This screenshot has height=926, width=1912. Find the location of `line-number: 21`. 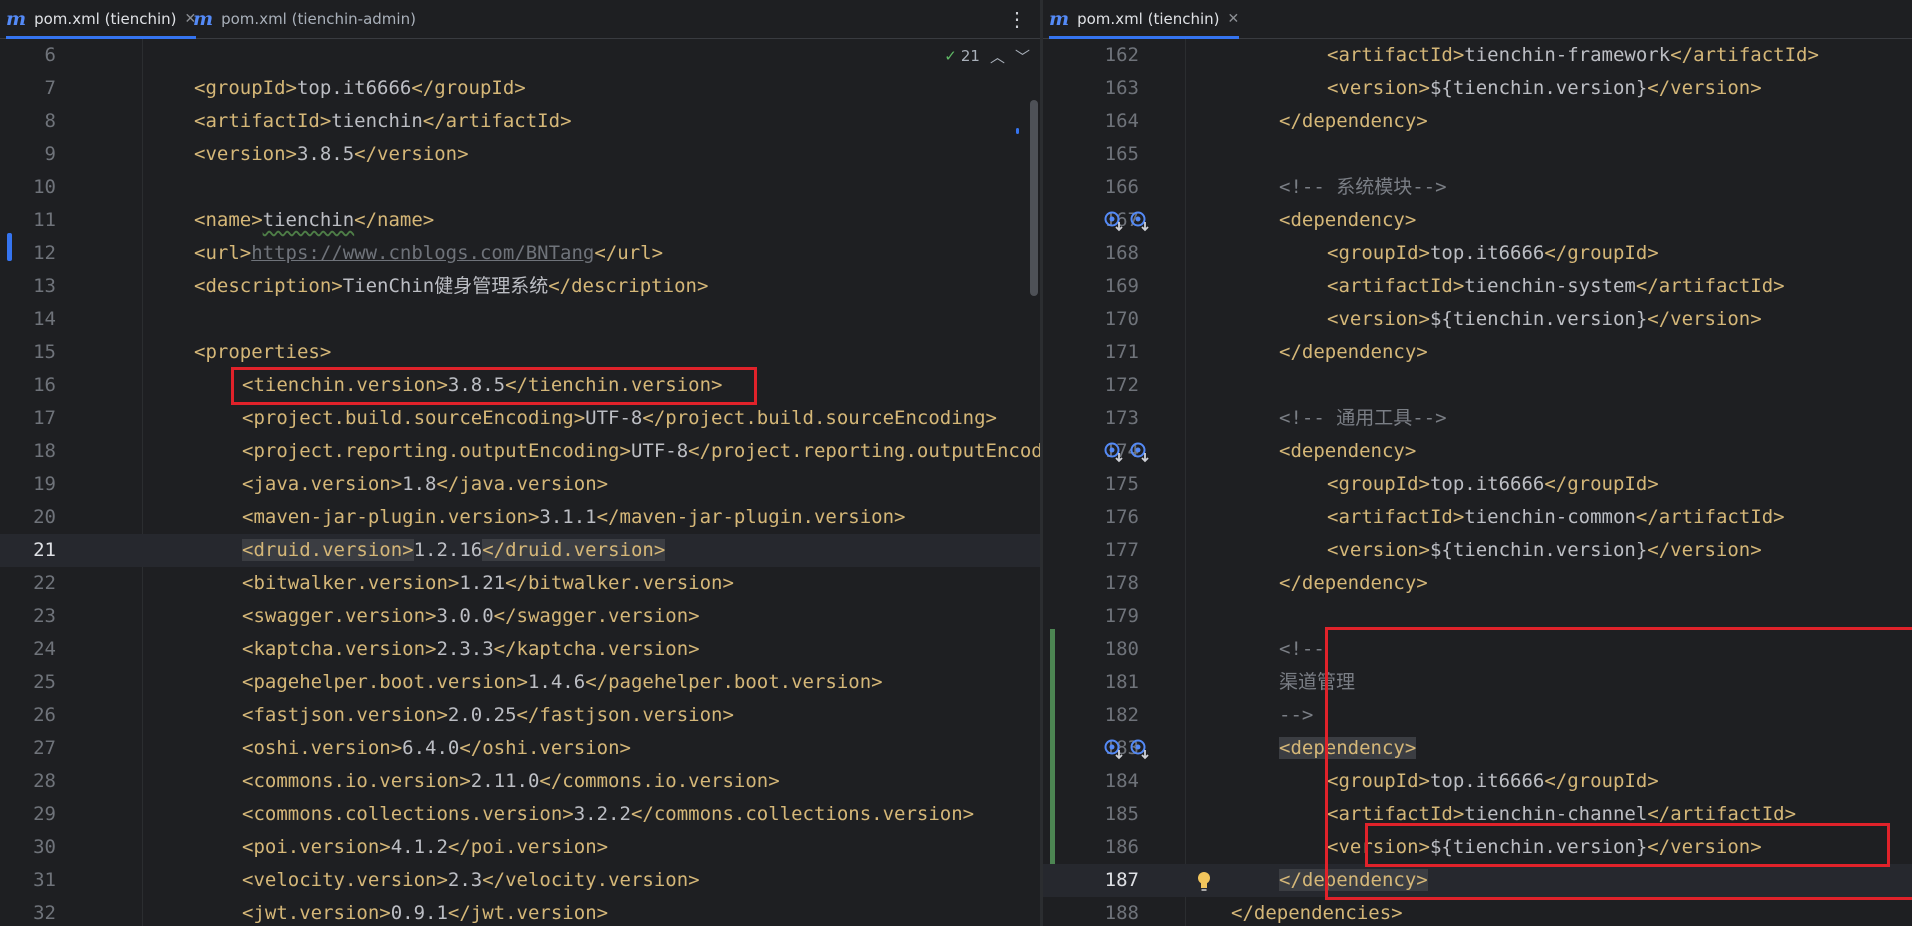

line-number: 21 is located at coordinates (28, 550).